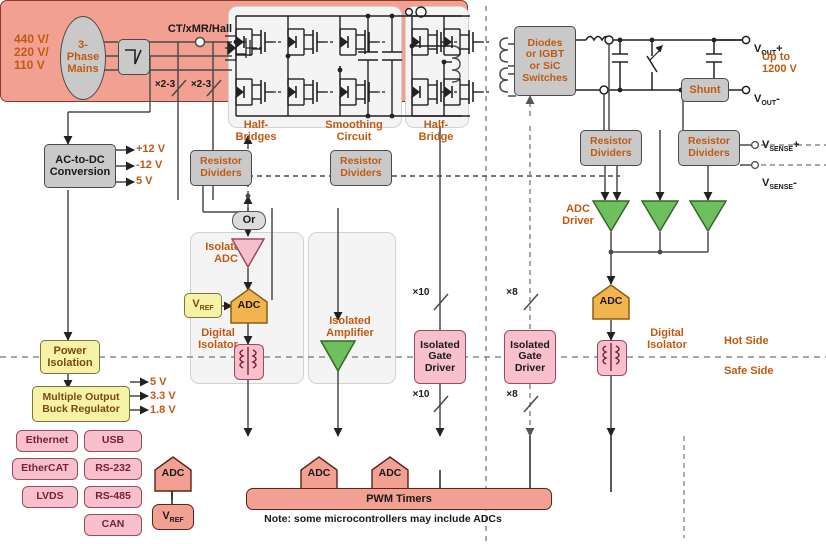 The width and height of the screenshot is (826, 544). I want to click on half-bridge-label: Half- Bridge, so click(436, 131).